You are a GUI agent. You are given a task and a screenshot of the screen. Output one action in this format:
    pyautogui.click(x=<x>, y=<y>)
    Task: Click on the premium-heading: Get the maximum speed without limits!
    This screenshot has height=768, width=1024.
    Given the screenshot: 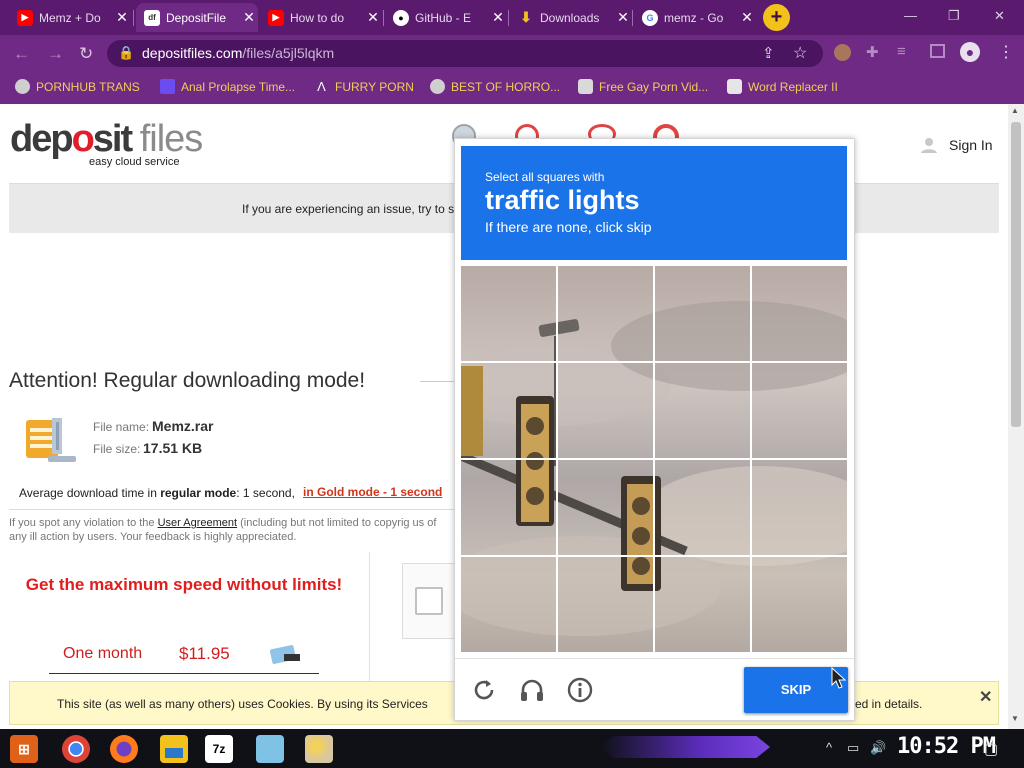 What is the action you would take?
    pyautogui.click(x=184, y=584)
    